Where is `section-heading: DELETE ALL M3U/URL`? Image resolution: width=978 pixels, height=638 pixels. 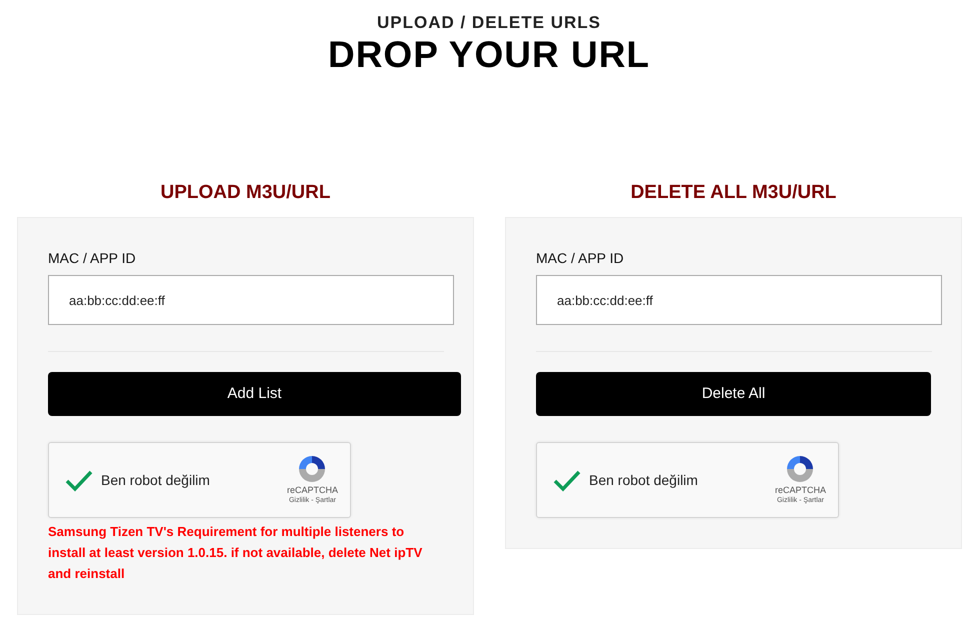
section-heading: DELETE ALL M3U/URL is located at coordinates (733, 192).